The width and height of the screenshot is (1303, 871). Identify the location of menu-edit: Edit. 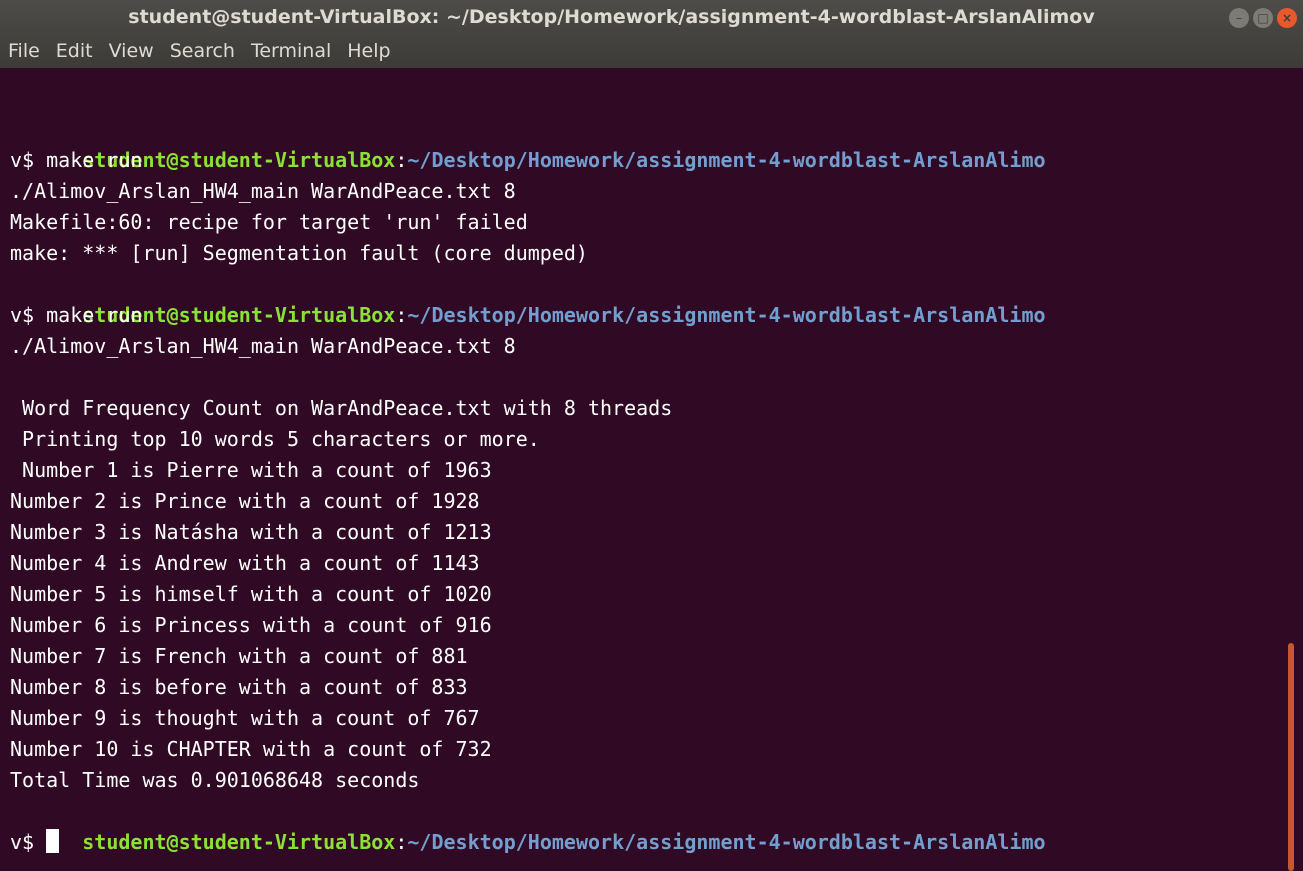
(74, 51).